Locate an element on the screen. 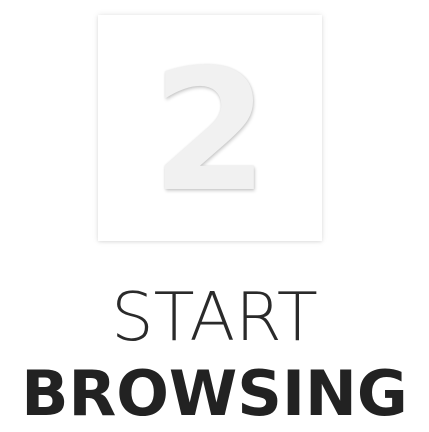 The width and height of the screenshot is (429, 432). heading-line-light: START is located at coordinates (214, 317).